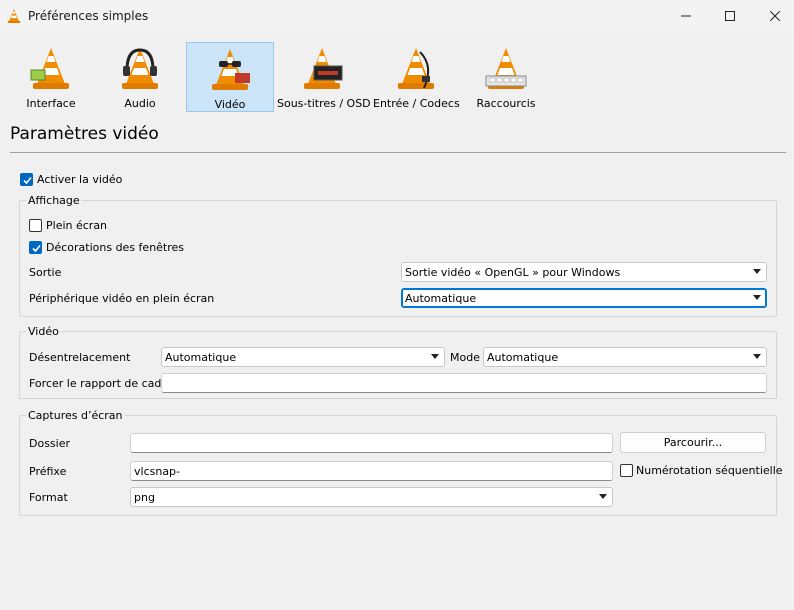  What do you see at coordinates (43, 331) in the screenshot?
I see `video-group-title: Vidéo` at bounding box center [43, 331].